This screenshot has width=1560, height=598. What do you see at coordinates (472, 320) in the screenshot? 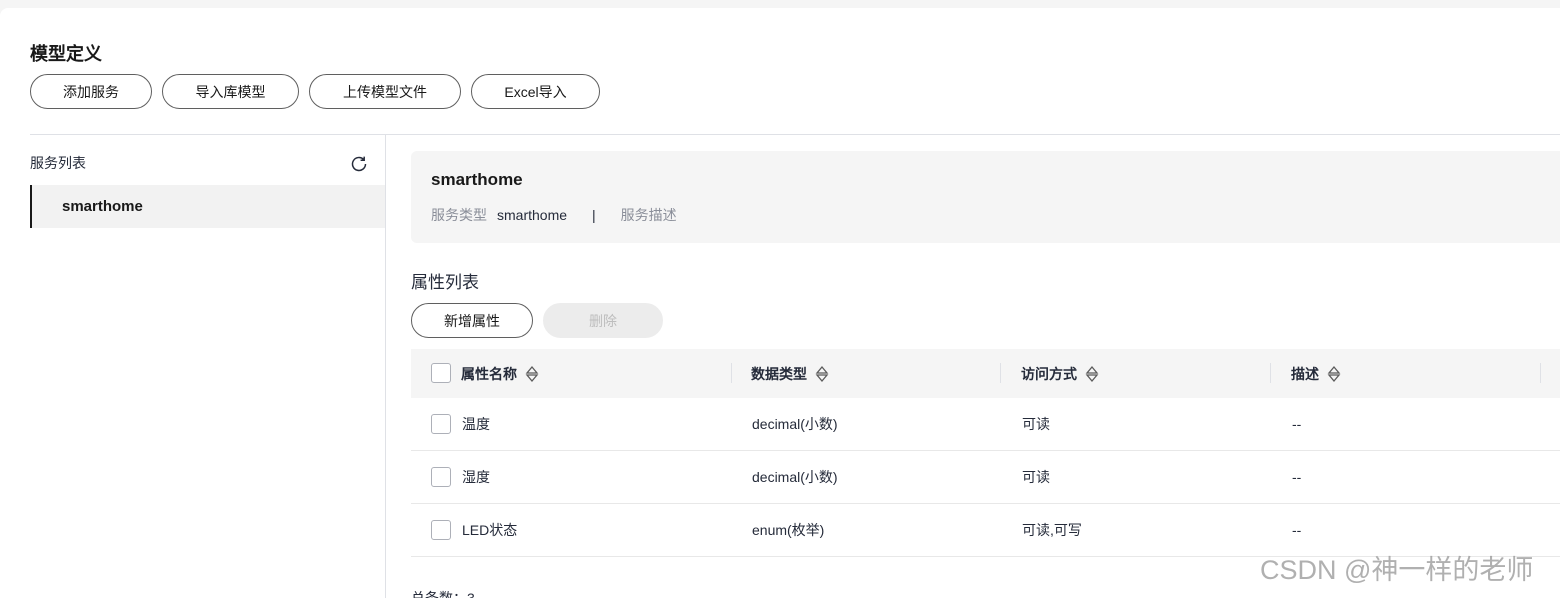
I see `add-property-button: 新增属性` at bounding box center [472, 320].